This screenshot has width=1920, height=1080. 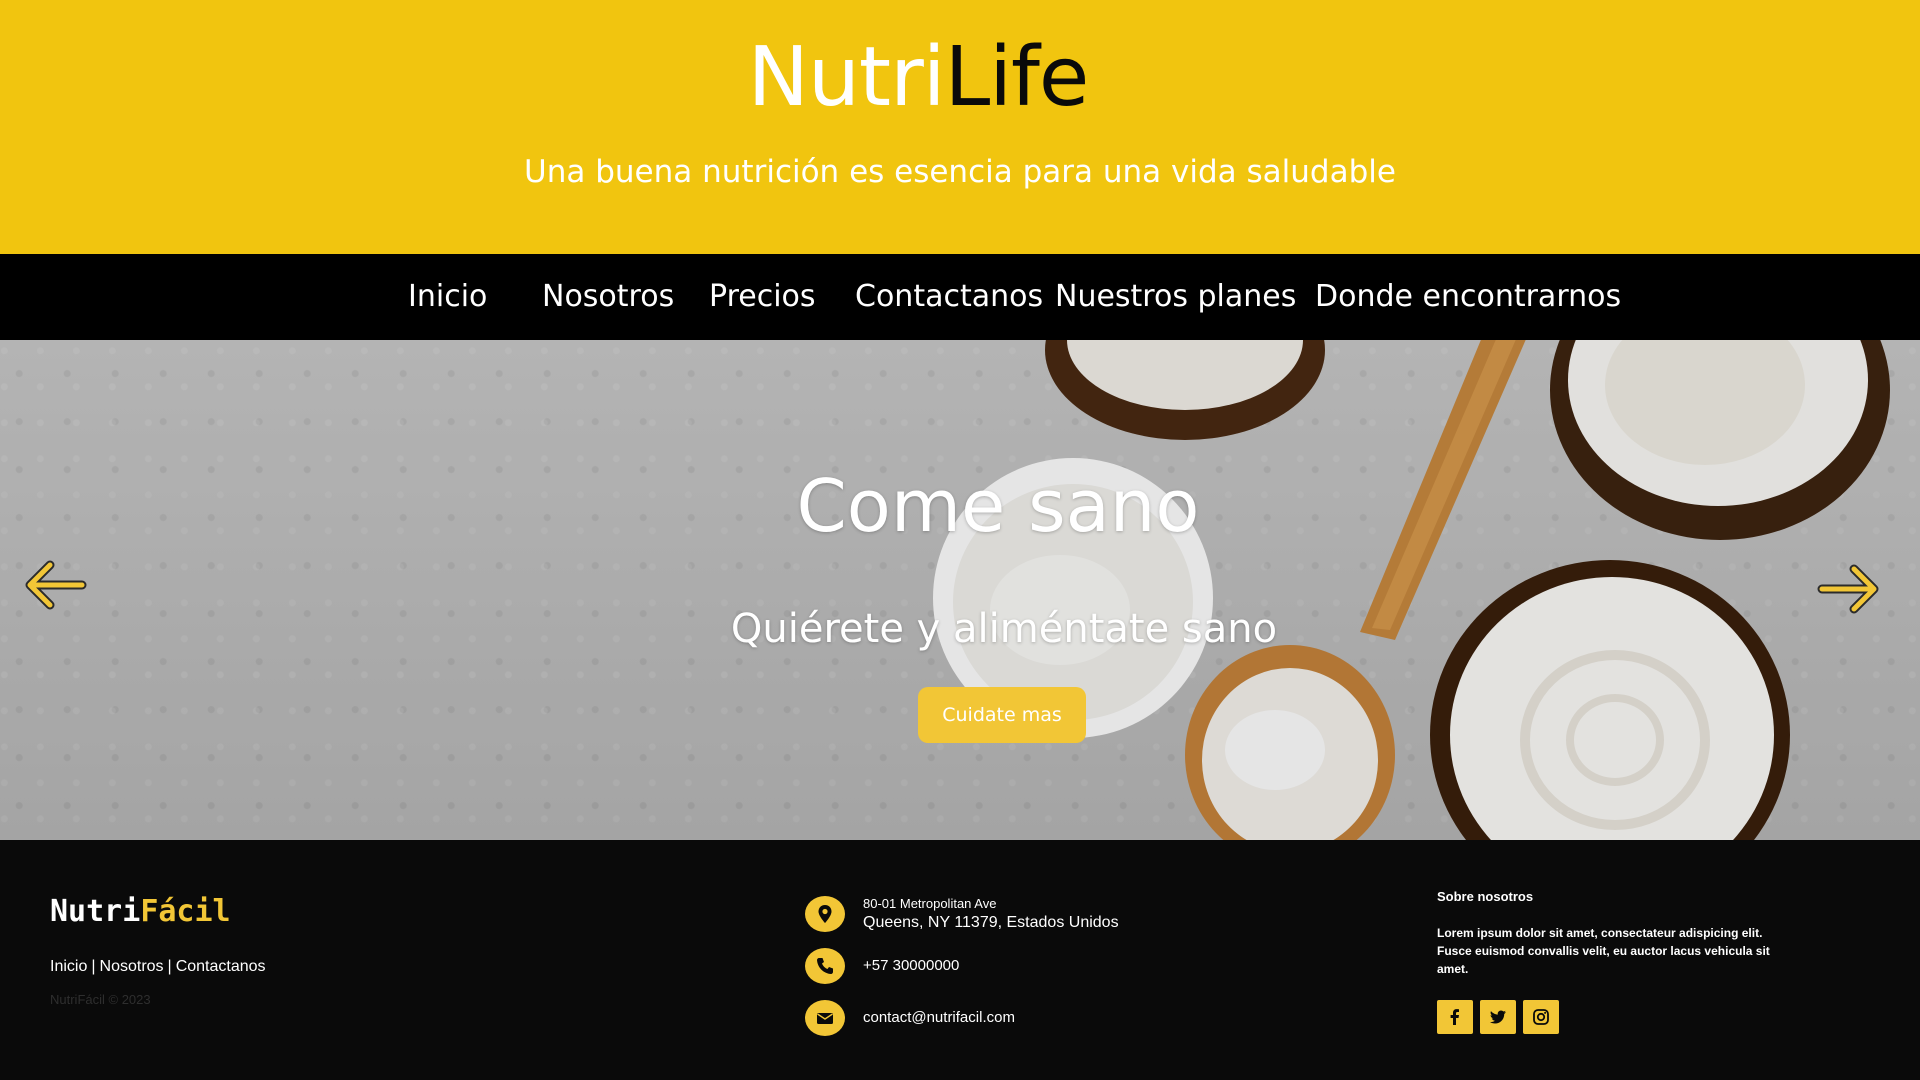 What do you see at coordinates (762, 297) in the screenshot?
I see `nav-item-precios: Precios` at bounding box center [762, 297].